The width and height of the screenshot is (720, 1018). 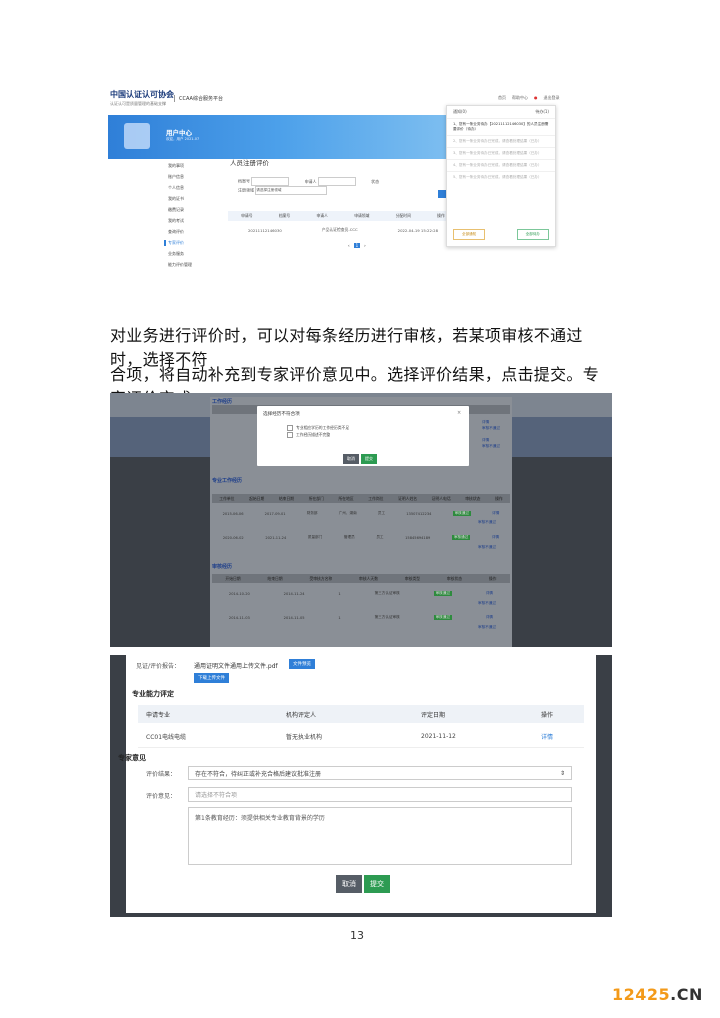 I want to click on all-todos-button: 全部待办, so click(x=532, y=234).